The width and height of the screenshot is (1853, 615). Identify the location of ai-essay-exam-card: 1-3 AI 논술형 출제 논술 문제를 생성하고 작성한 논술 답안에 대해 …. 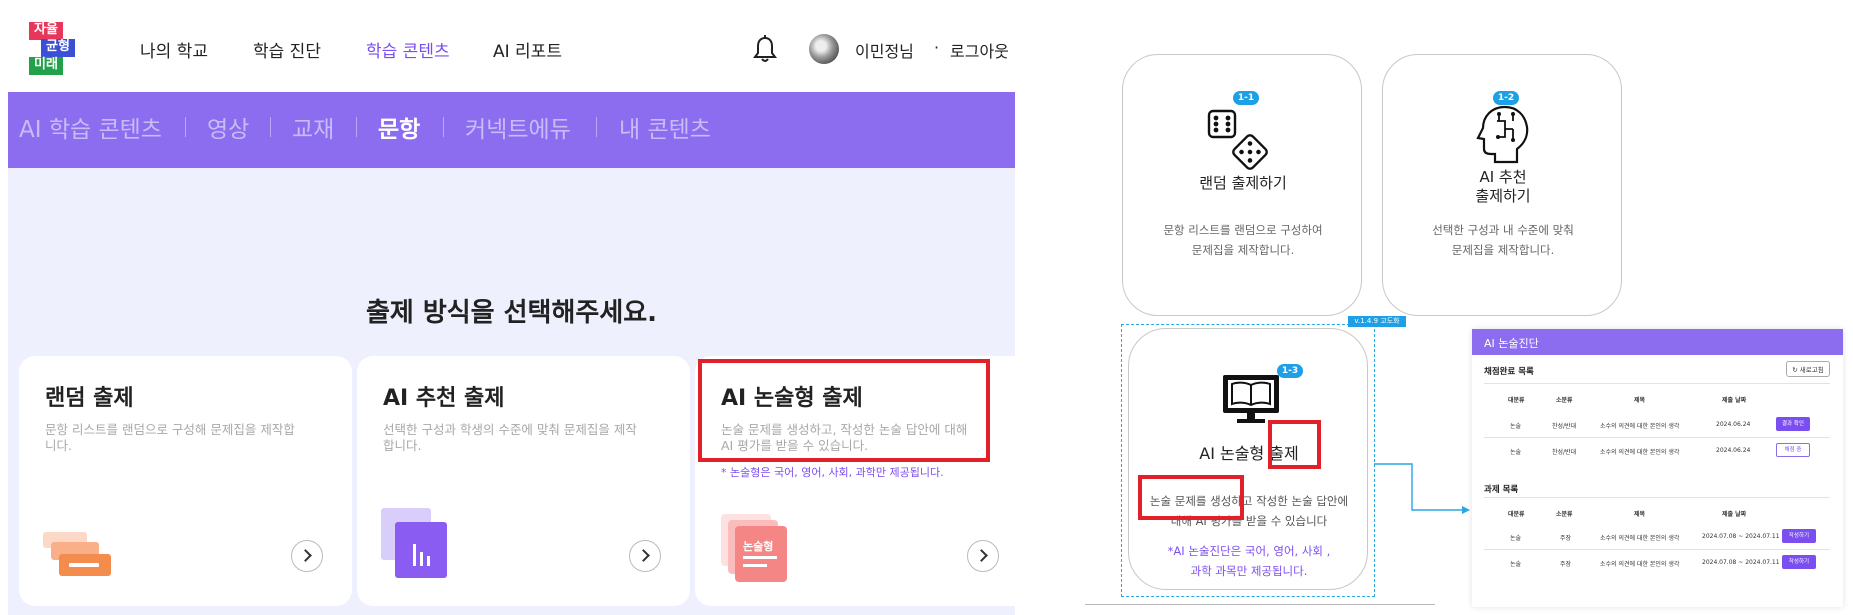
(1248, 459).